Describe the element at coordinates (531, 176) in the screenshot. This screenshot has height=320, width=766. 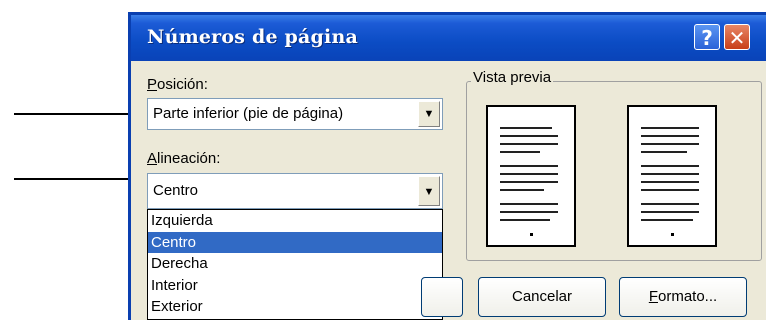
I see `preview-page-left` at that location.